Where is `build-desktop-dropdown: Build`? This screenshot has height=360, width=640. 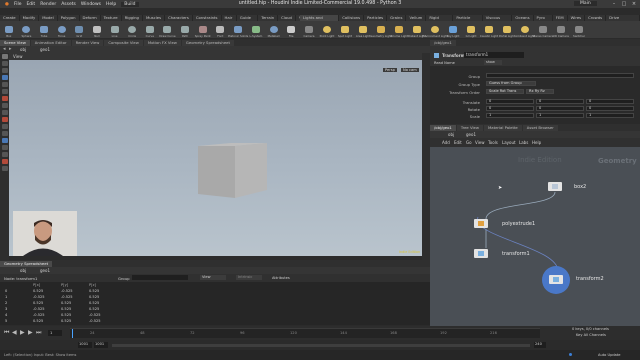
build-desktop-dropdown: Build is located at coordinates (130, 4).